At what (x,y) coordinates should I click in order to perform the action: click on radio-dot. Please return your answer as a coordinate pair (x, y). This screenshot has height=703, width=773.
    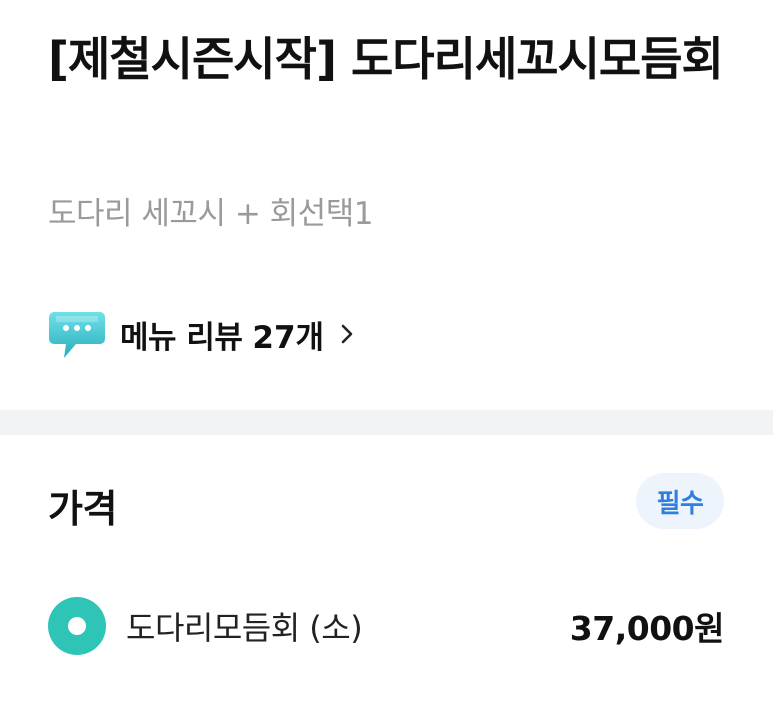
    Looking at the image, I should click on (77, 626).